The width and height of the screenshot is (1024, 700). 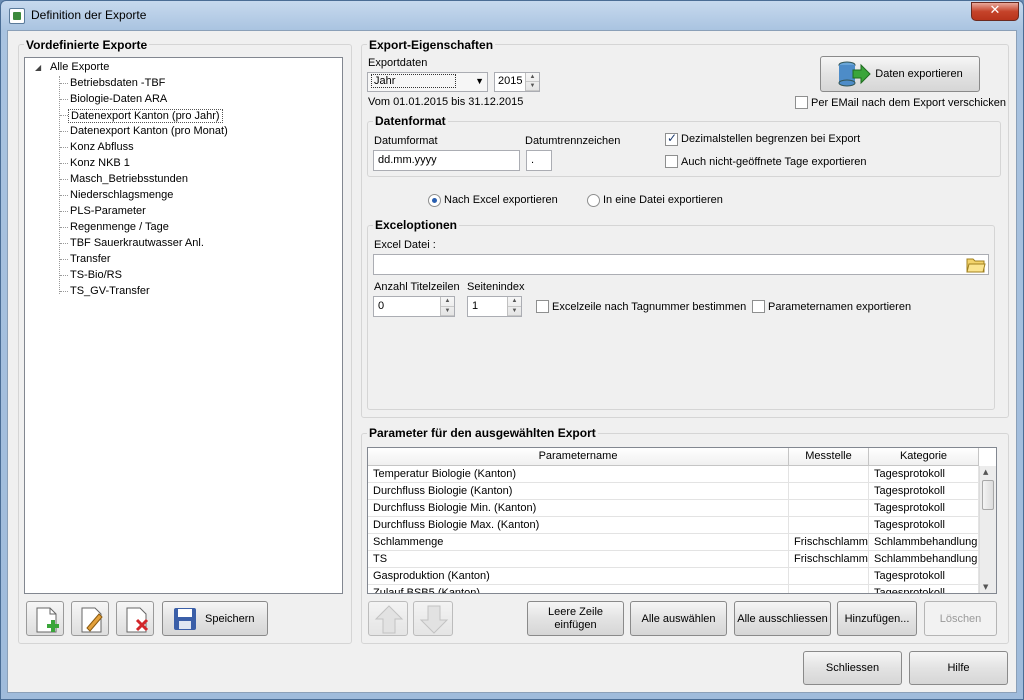 I want to click on export-data-button: Daten exportieren, so click(x=900, y=74).